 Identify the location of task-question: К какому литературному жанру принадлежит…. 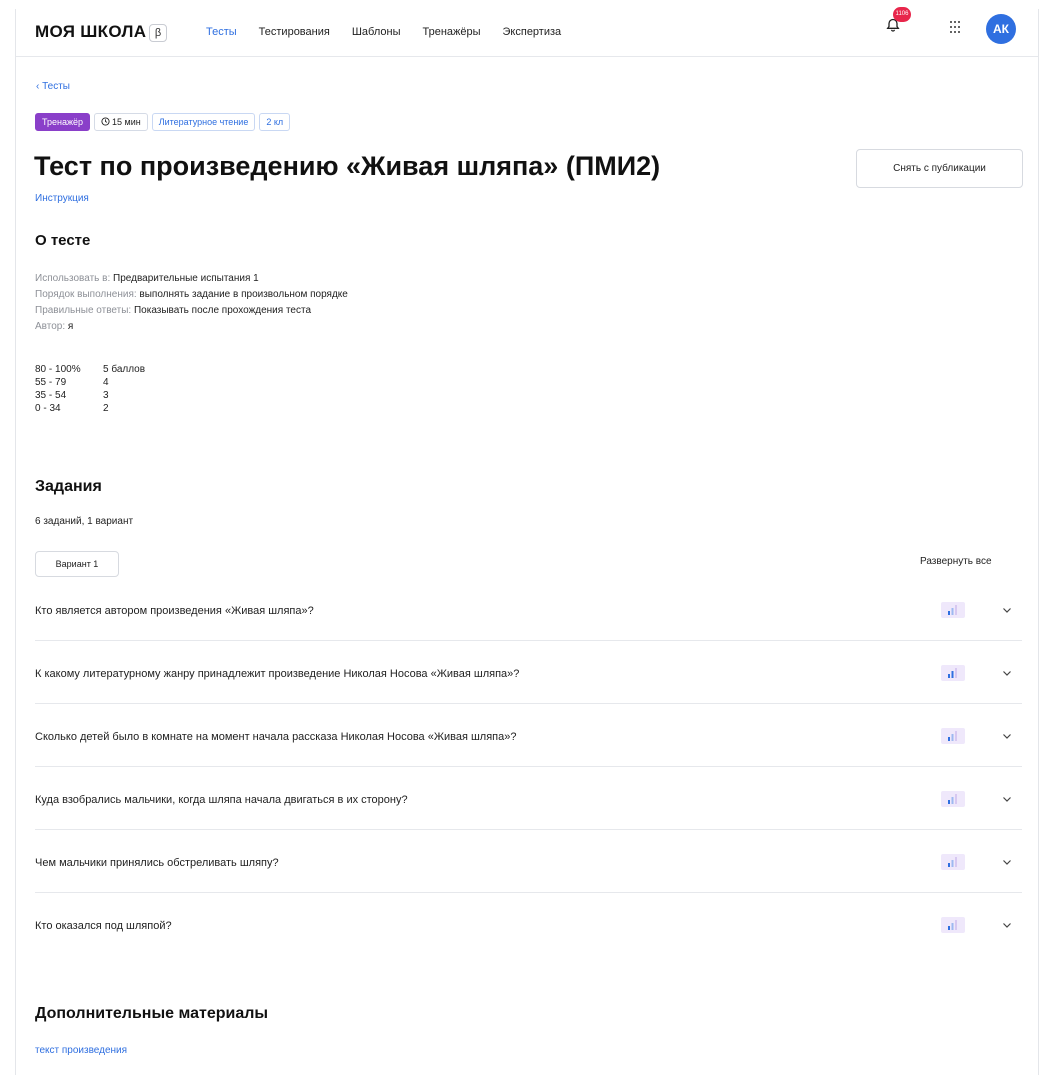
(277, 674).